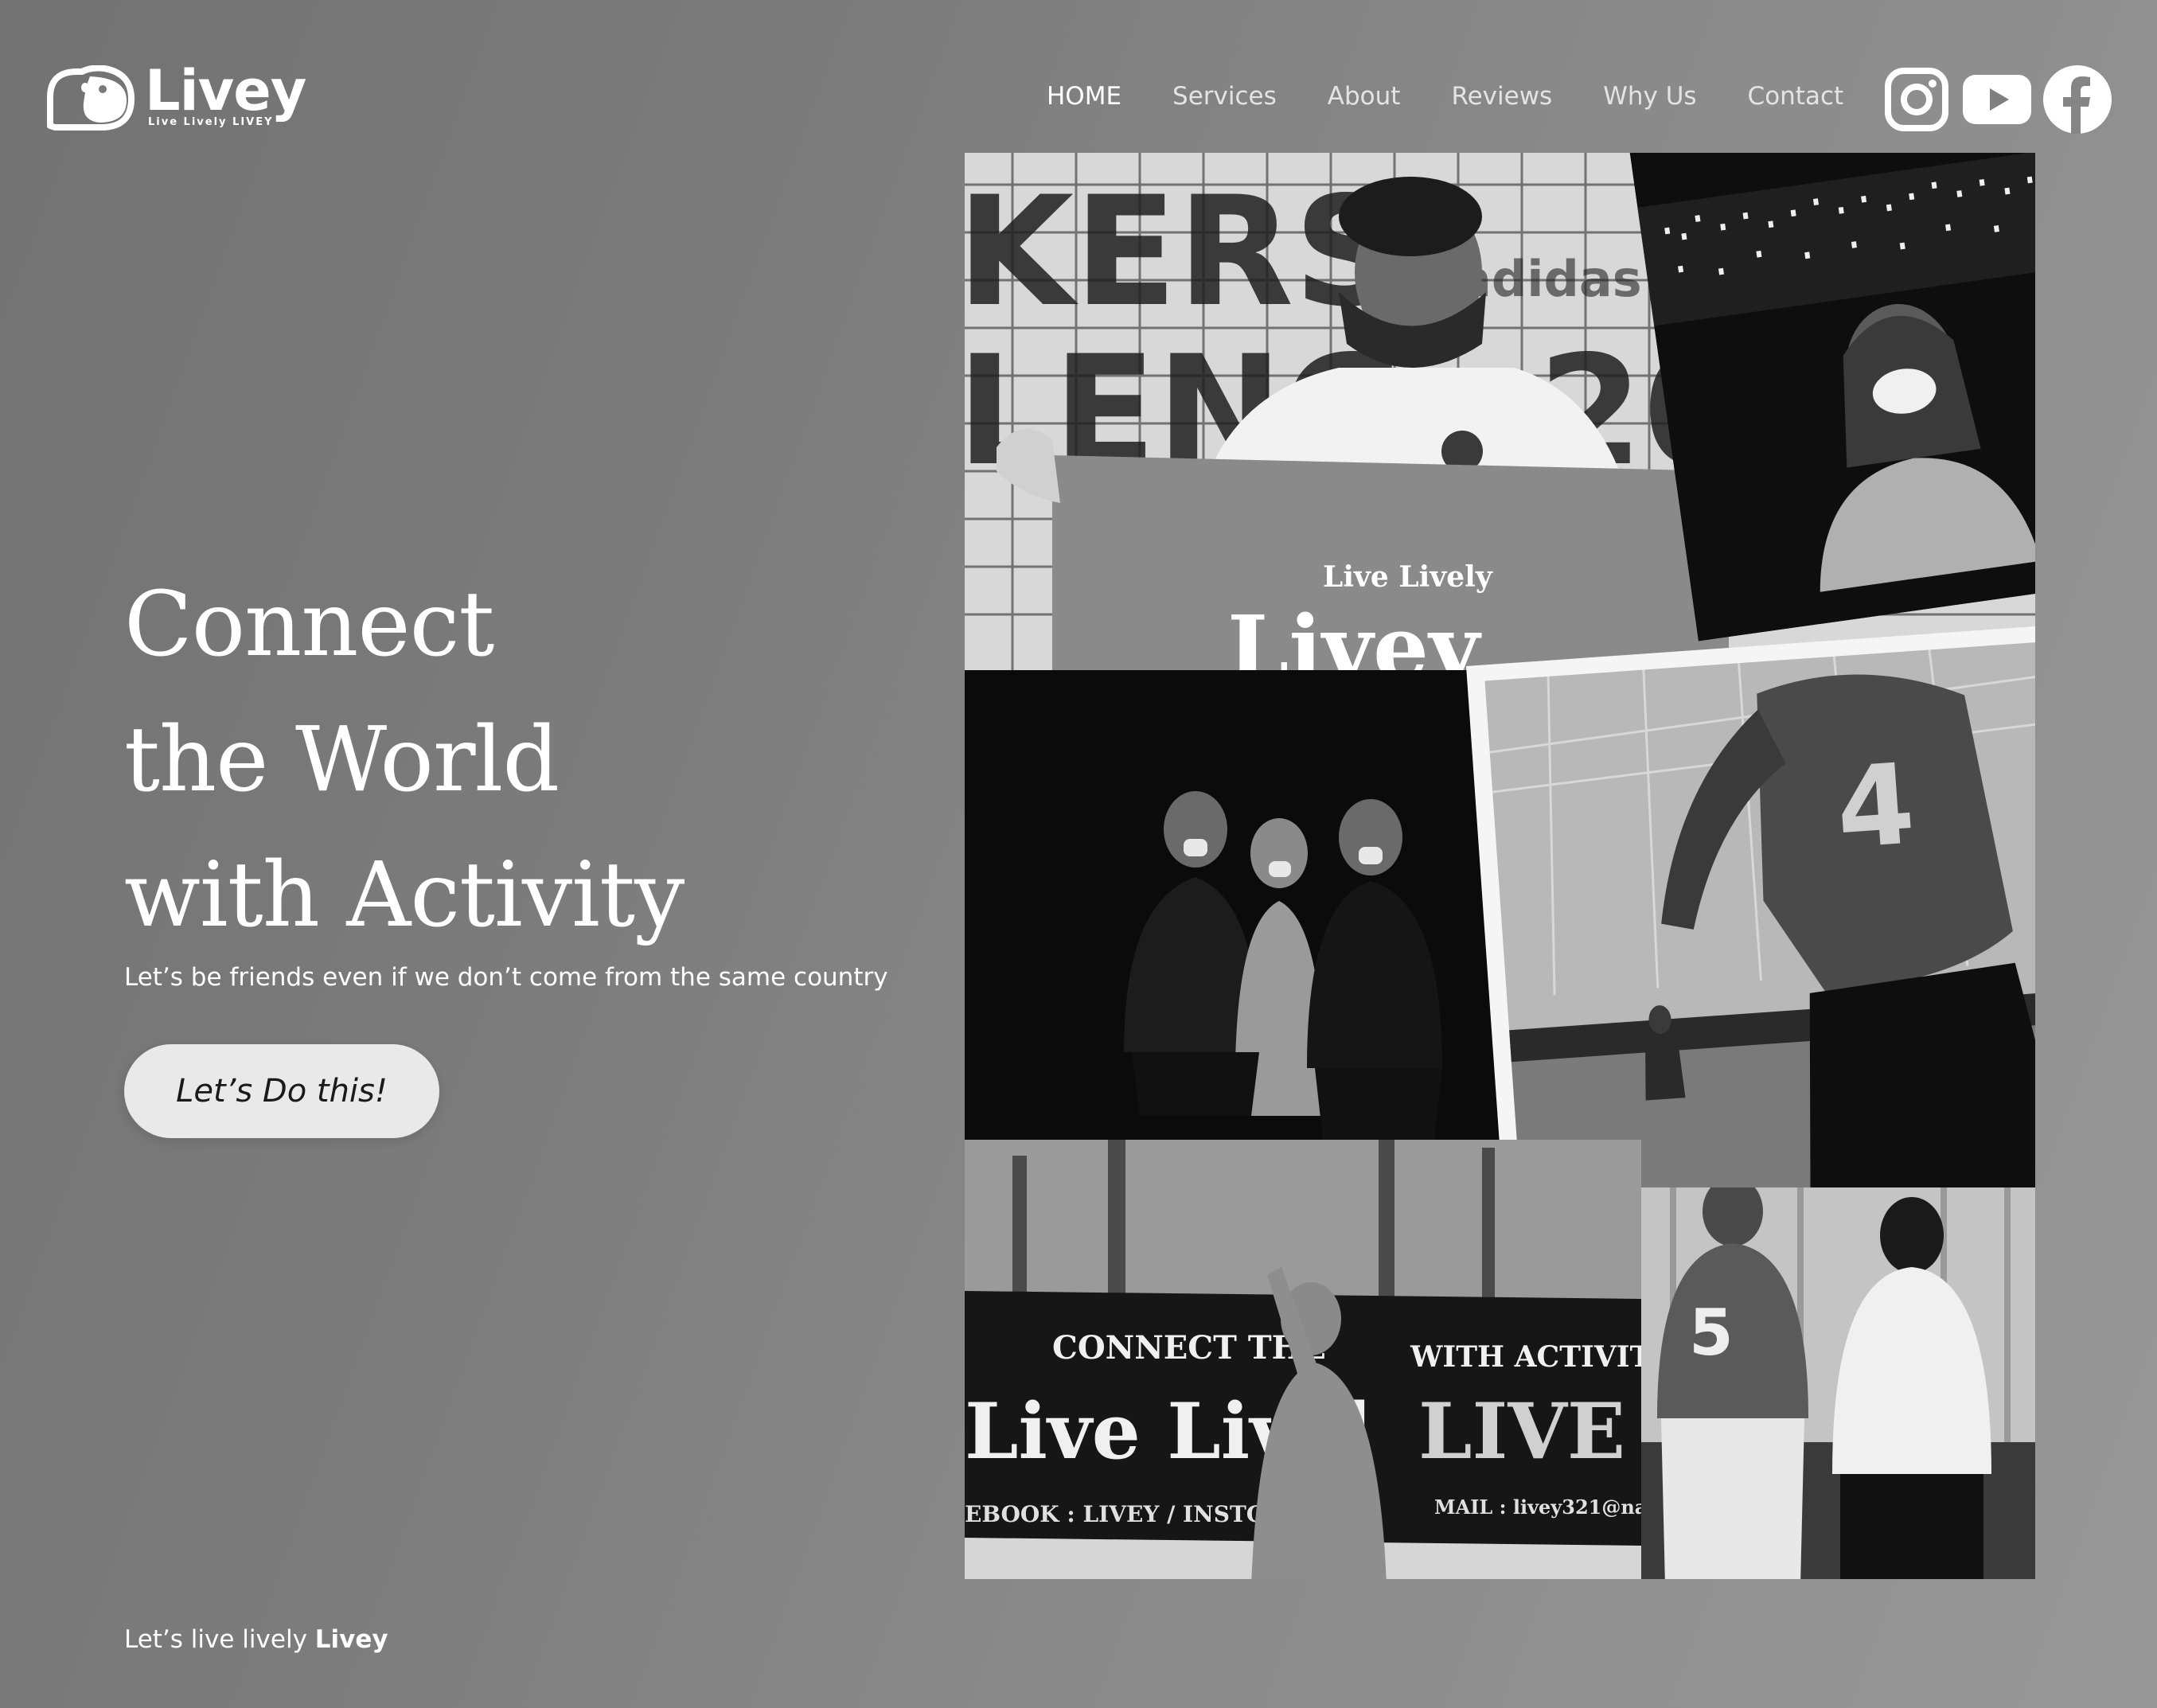 Image resolution: width=2157 pixels, height=1708 pixels. I want to click on nav-item-about: About, so click(1364, 96).